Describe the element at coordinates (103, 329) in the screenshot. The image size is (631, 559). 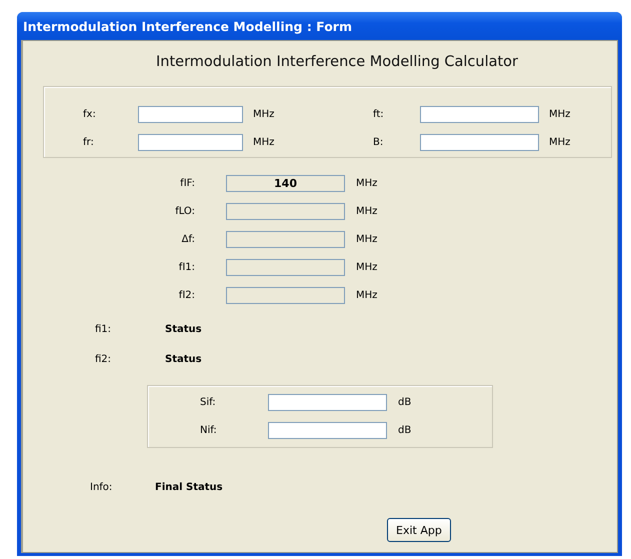
I see `field-label: fi1:` at that location.